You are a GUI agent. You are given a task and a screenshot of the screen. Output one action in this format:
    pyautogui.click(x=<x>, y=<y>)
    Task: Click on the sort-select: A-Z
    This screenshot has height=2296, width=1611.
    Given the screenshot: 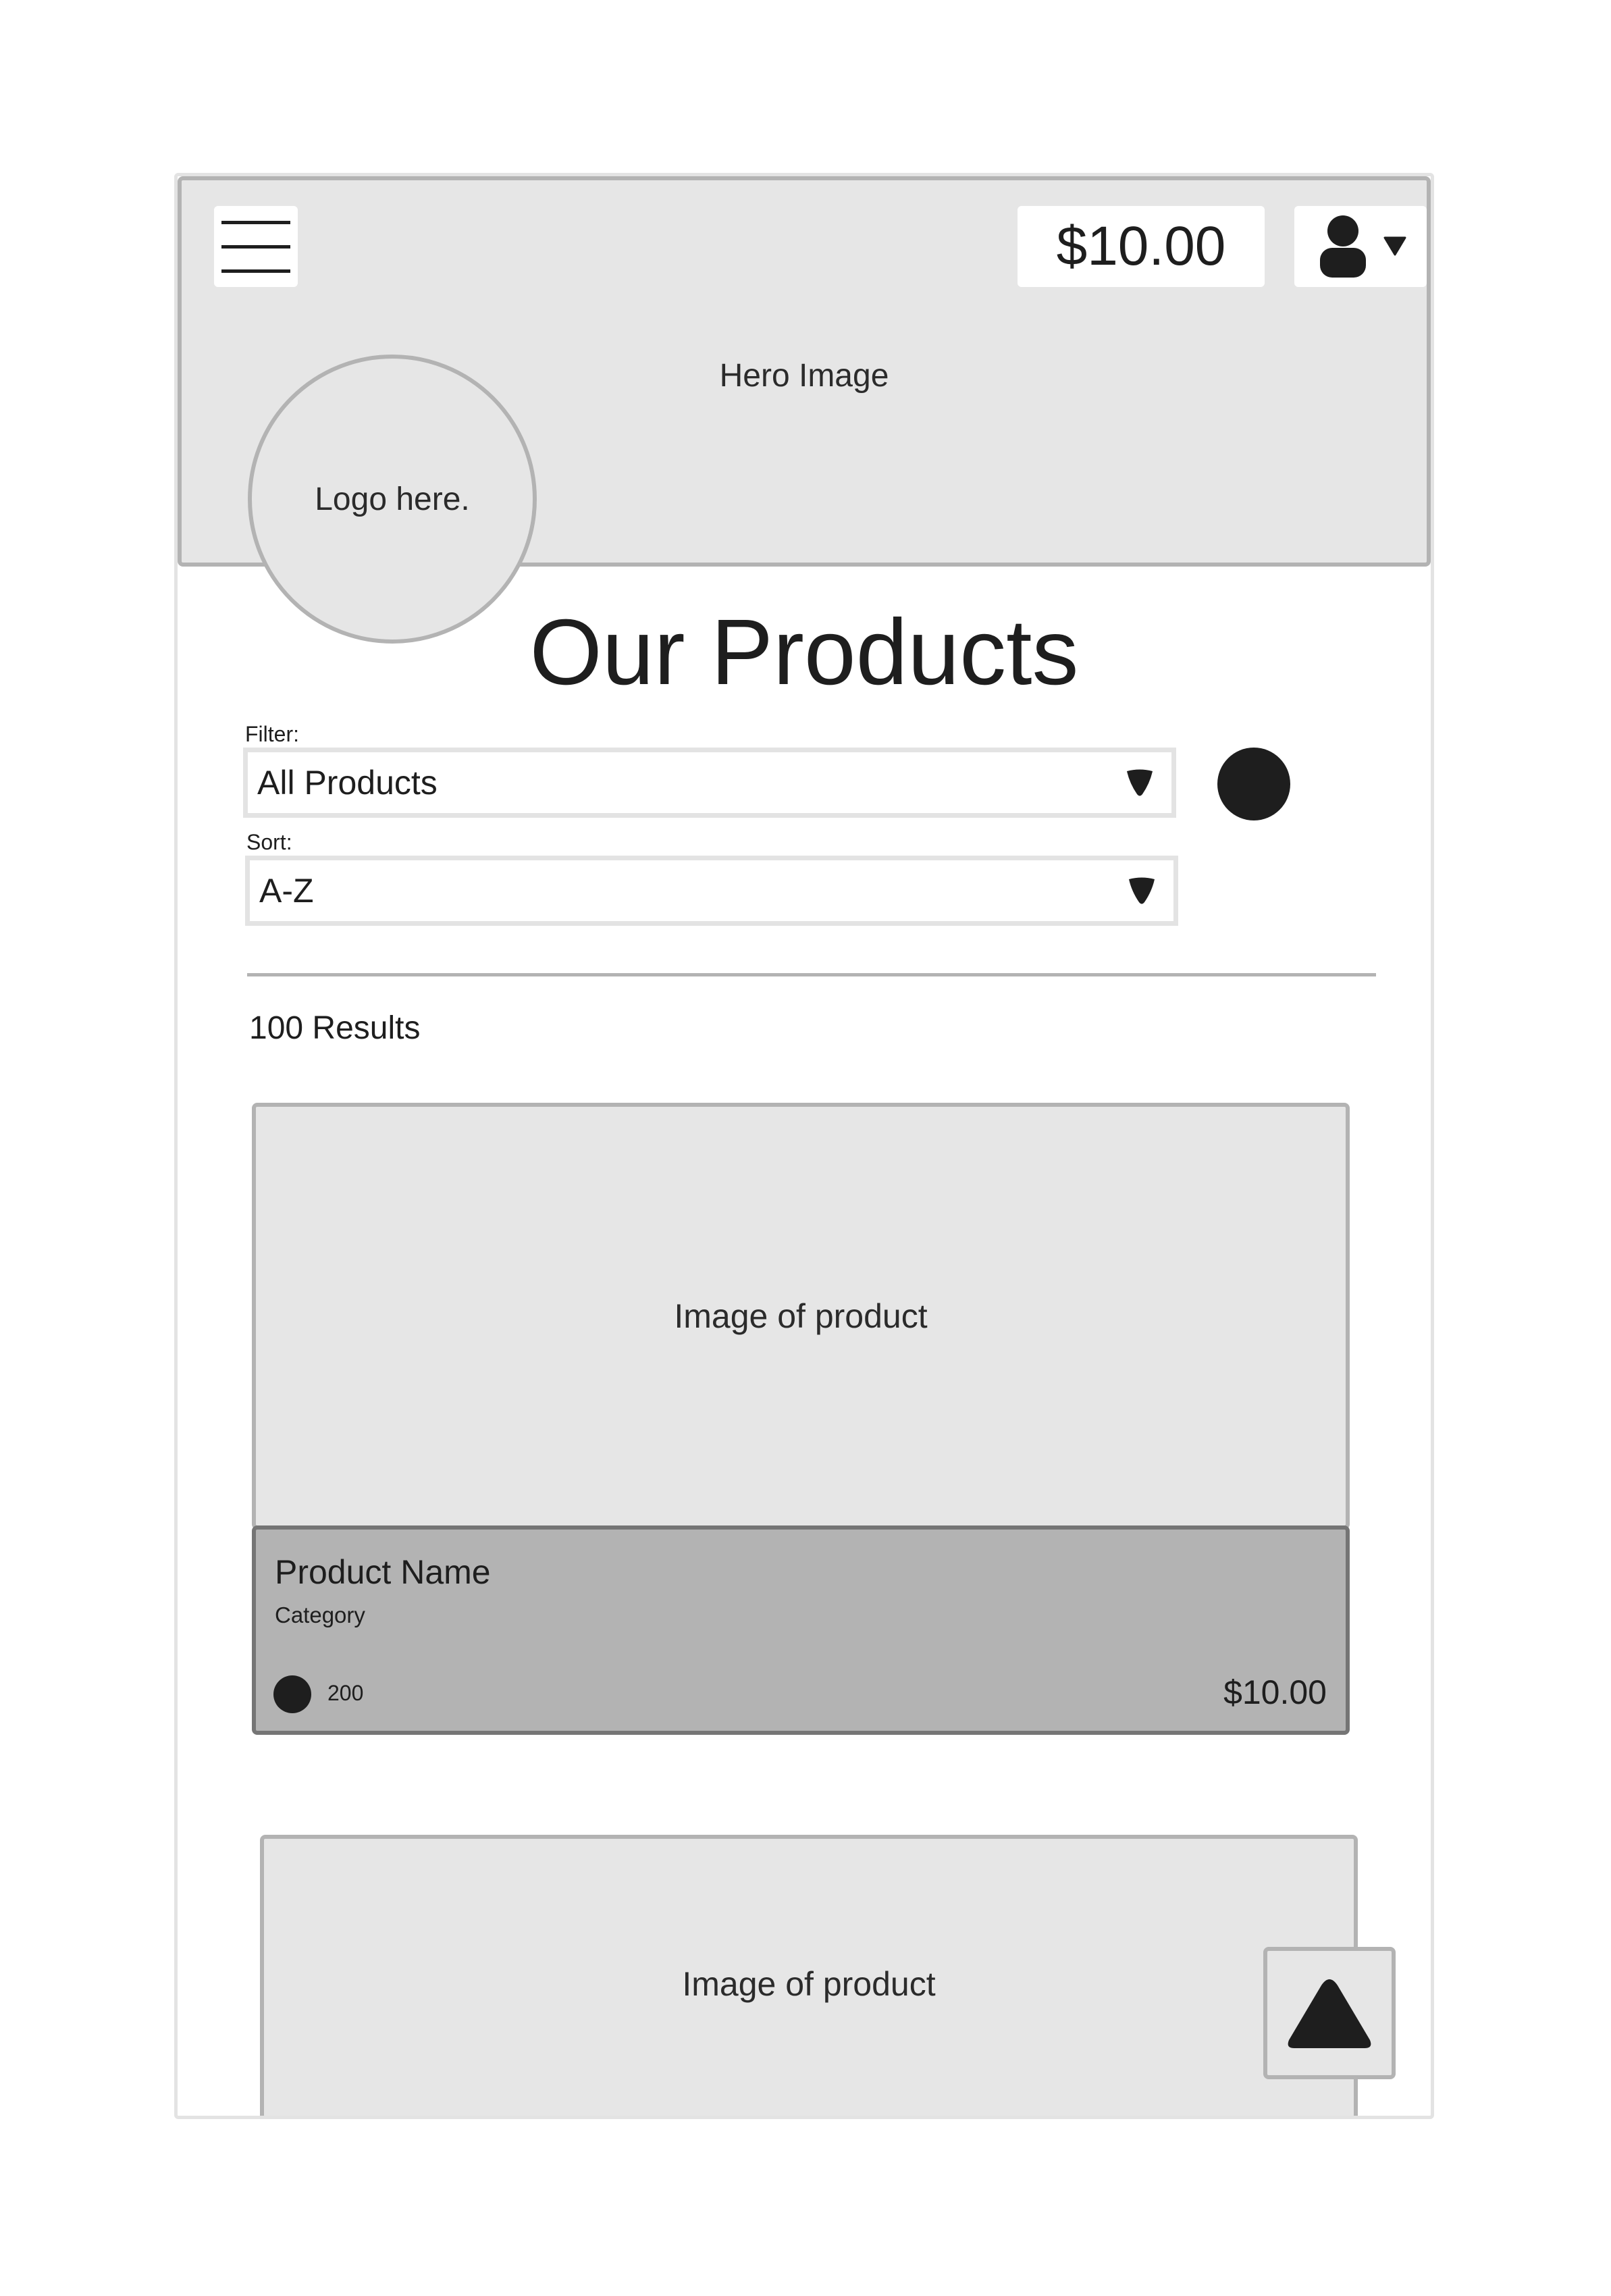 What is the action you would take?
    pyautogui.click(x=711, y=891)
    